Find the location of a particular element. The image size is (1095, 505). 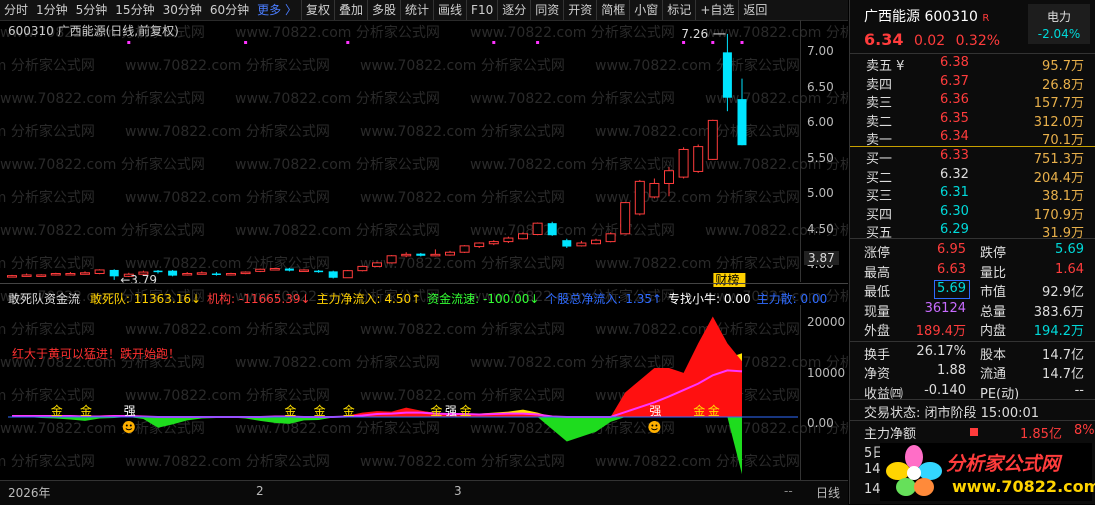

toolbar-3: 15分钟 is located at coordinates (134, 10).